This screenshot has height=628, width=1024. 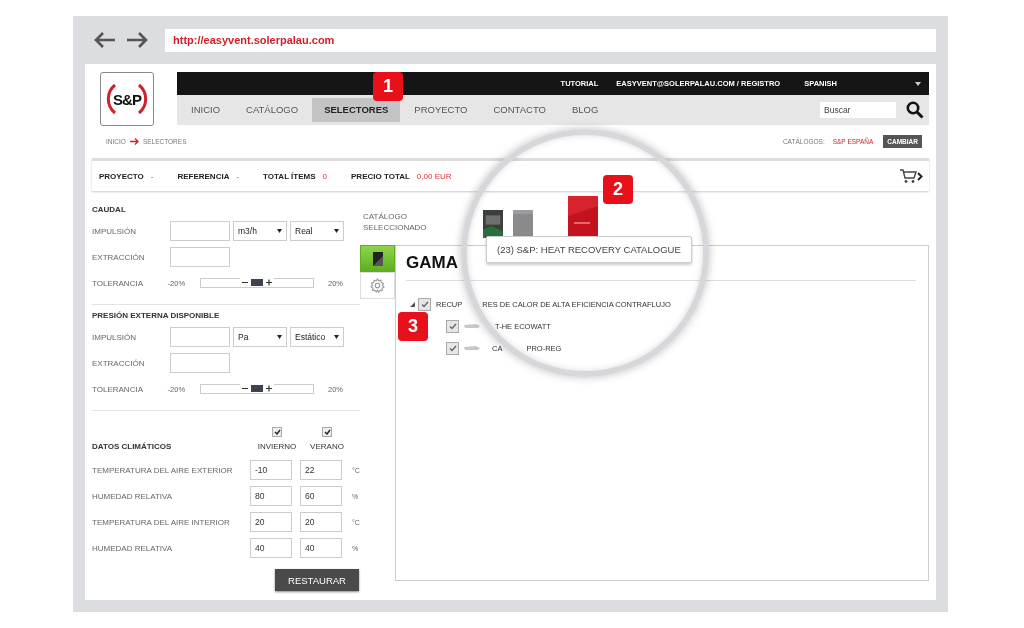 What do you see at coordinates (161, 522) in the screenshot?
I see `field-label: TEMPERATURA DEL AIRE INTERIOR` at bounding box center [161, 522].